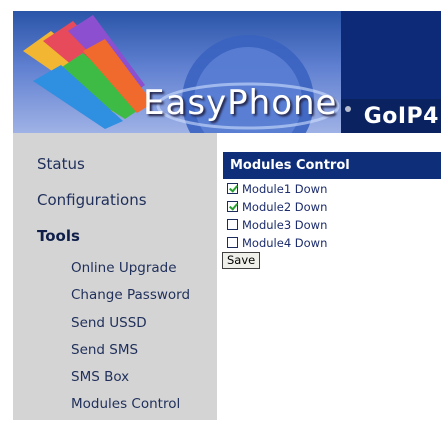 This screenshot has height=426, width=448. I want to click on sidebar-subitem-sms-box: SMS Box, so click(100, 377).